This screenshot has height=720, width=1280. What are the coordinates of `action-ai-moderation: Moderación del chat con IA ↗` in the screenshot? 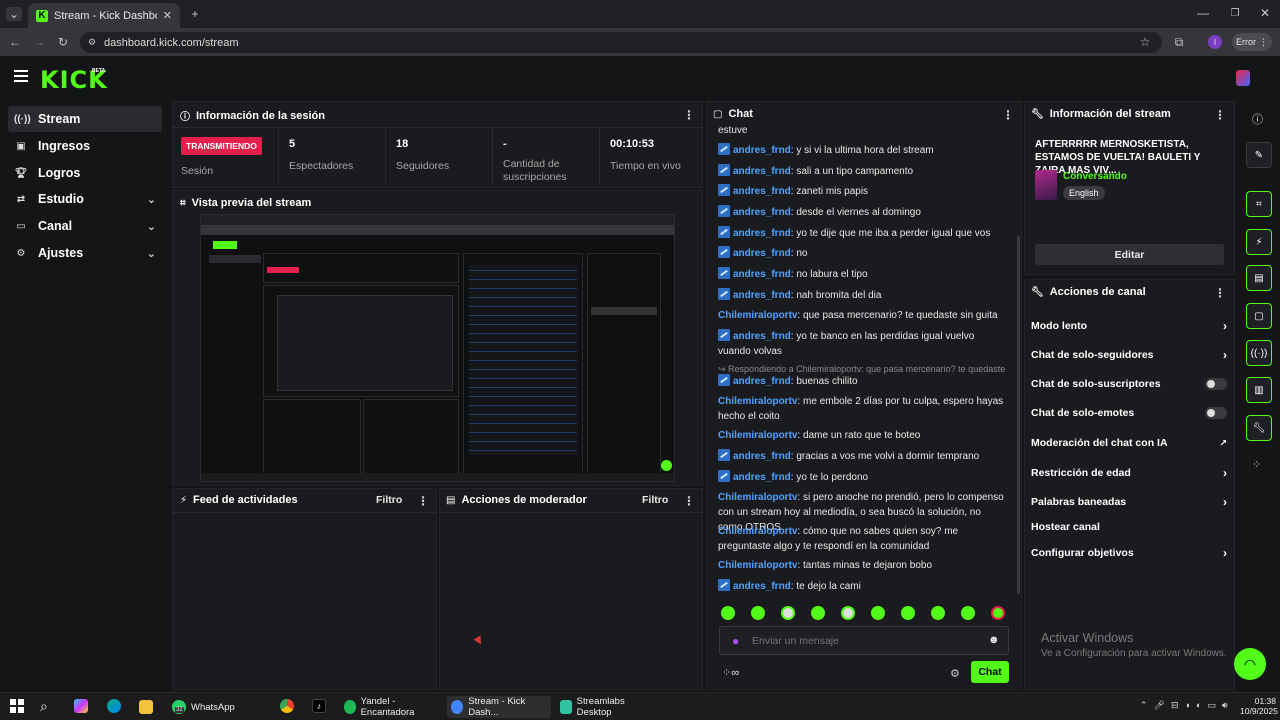 It's located at (1129, 443).